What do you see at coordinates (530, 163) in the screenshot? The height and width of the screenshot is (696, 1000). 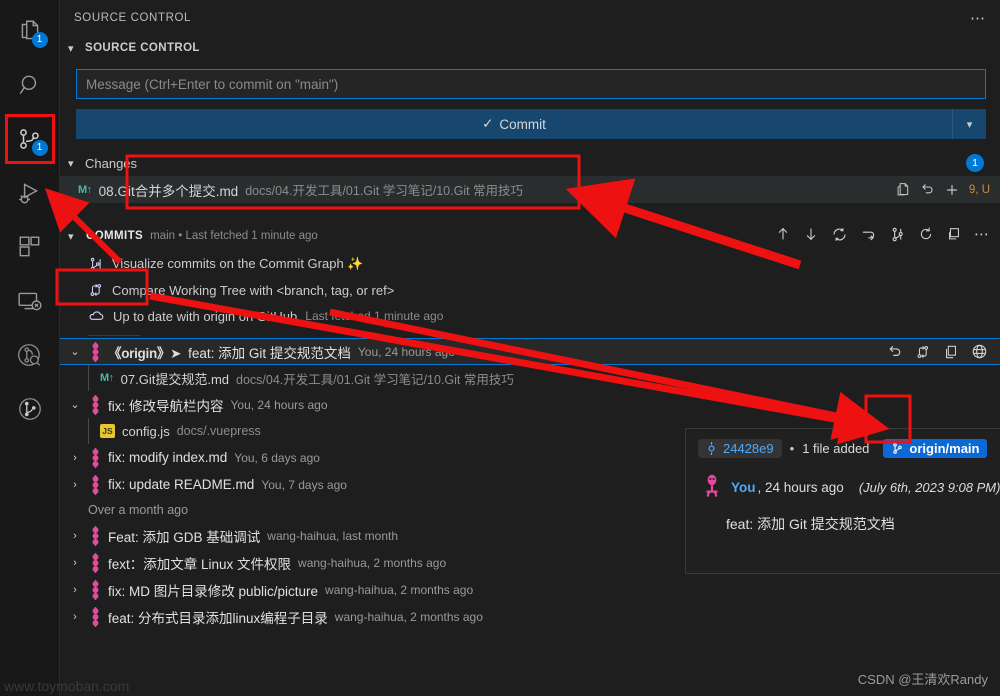 I see `changes-group-header: ▾ Changes 1` at bounding box center [530, 163].